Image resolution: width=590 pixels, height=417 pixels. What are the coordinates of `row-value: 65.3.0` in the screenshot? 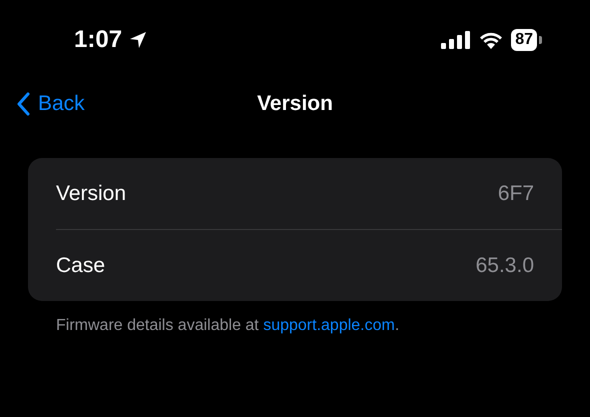 It's located at (505, 266).